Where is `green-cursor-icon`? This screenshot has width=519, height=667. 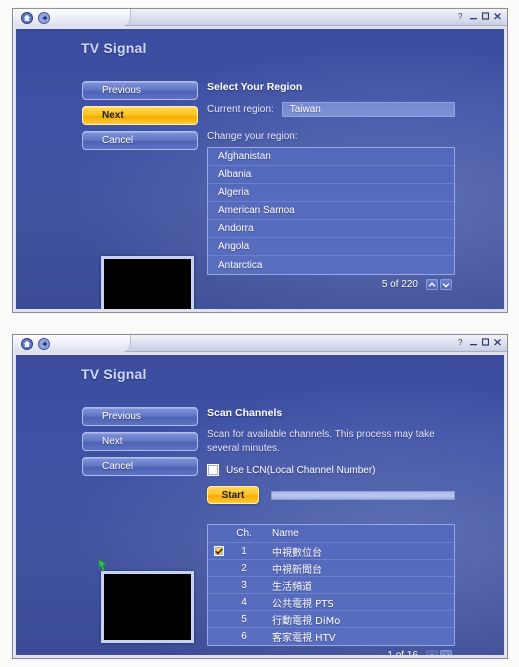
green-cursor-icon is located at coordinates (103, 565).